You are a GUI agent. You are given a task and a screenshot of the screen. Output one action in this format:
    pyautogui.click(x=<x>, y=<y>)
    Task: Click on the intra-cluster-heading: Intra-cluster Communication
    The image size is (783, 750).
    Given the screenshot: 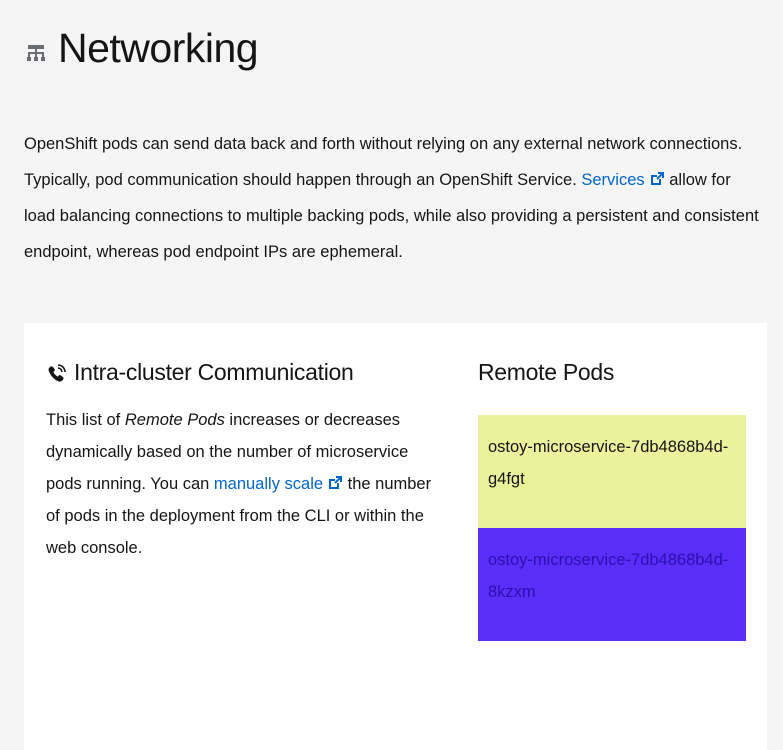 What is the action you would take?
    pyautogui.click(x=241, y=372)
    